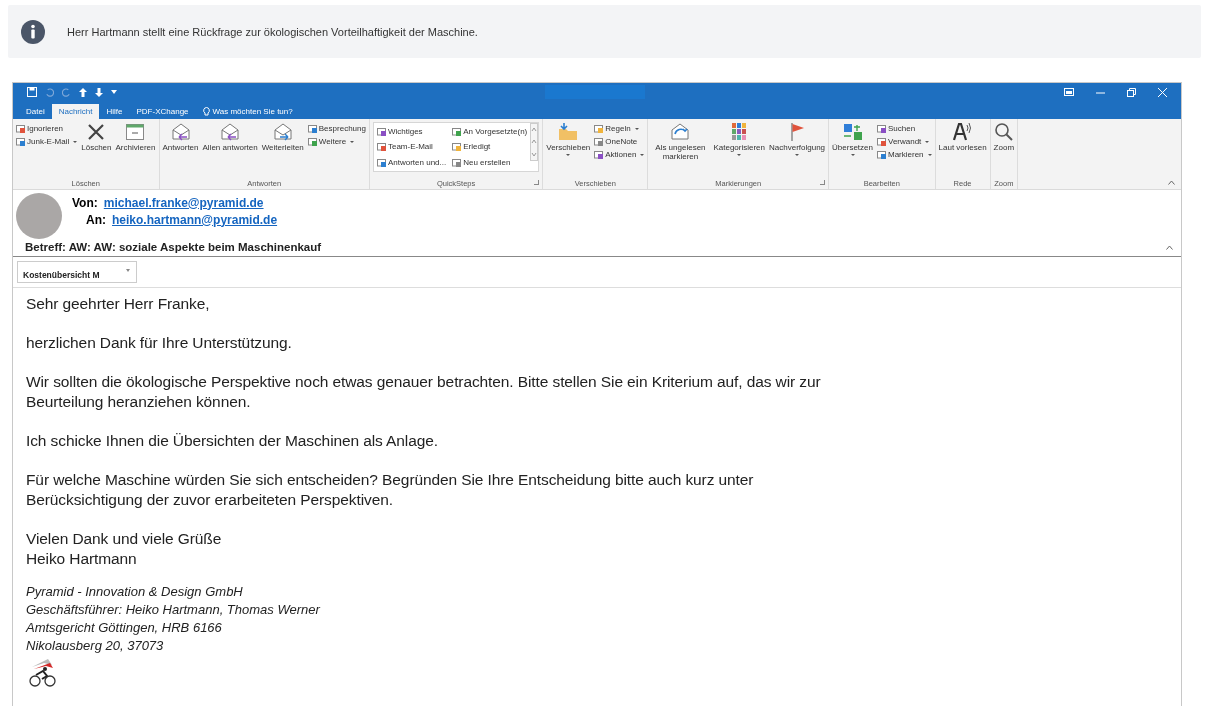  Describe the element at coordinates (490, 162) in the screenshot. I see `quickstep-item: Neu erstellen` at that location.